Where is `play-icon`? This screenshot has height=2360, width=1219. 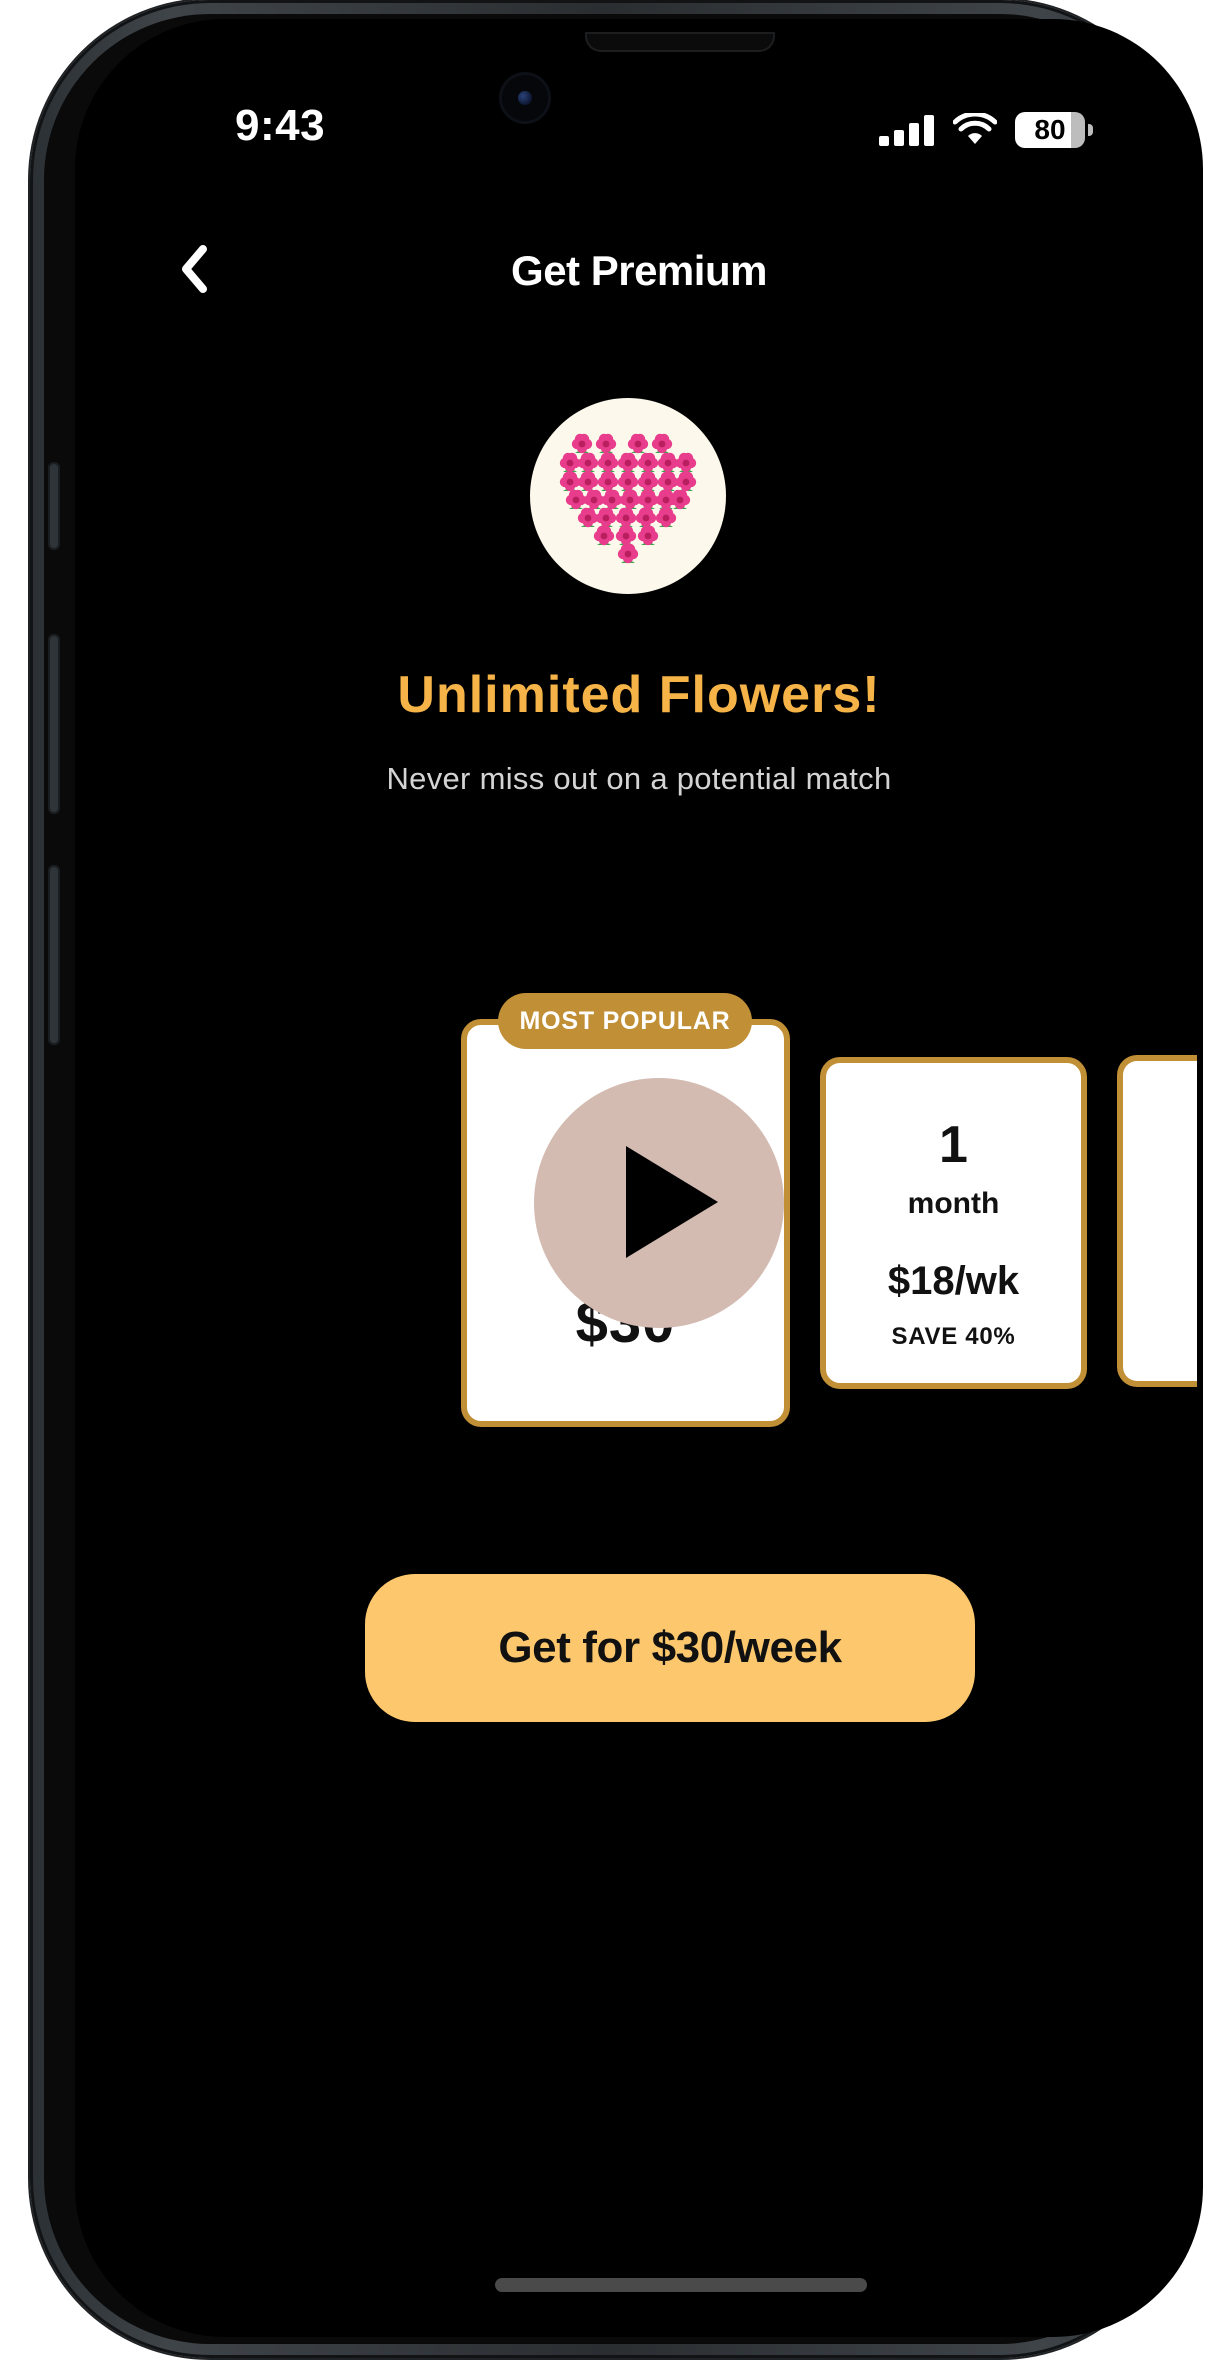 play-icon is located at coordinates (672, 1202).